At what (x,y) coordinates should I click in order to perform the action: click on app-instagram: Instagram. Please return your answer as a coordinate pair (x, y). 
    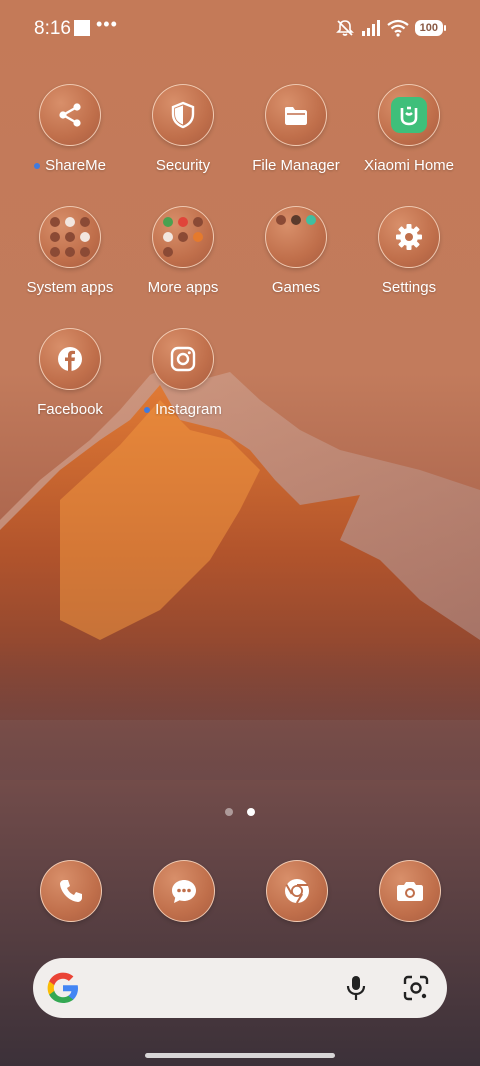
    Looking at the image, I should click on (183, 373).